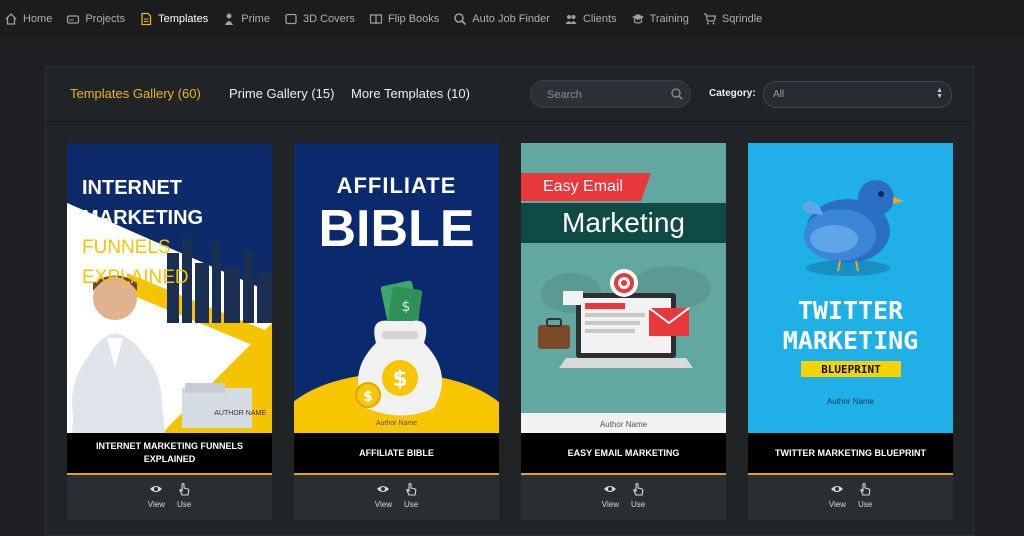  Describe the element at coordinates (669, 19) in the screenshot. I see `nav-label: Training` at that location.